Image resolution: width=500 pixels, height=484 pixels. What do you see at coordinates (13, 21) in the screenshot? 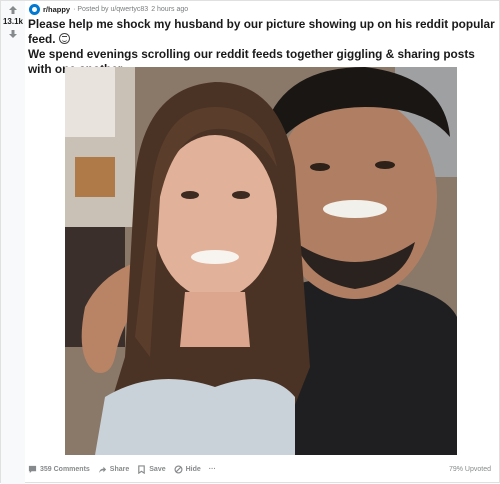
I see `vote-score: 13.1k` at bounding box center [13, 21].